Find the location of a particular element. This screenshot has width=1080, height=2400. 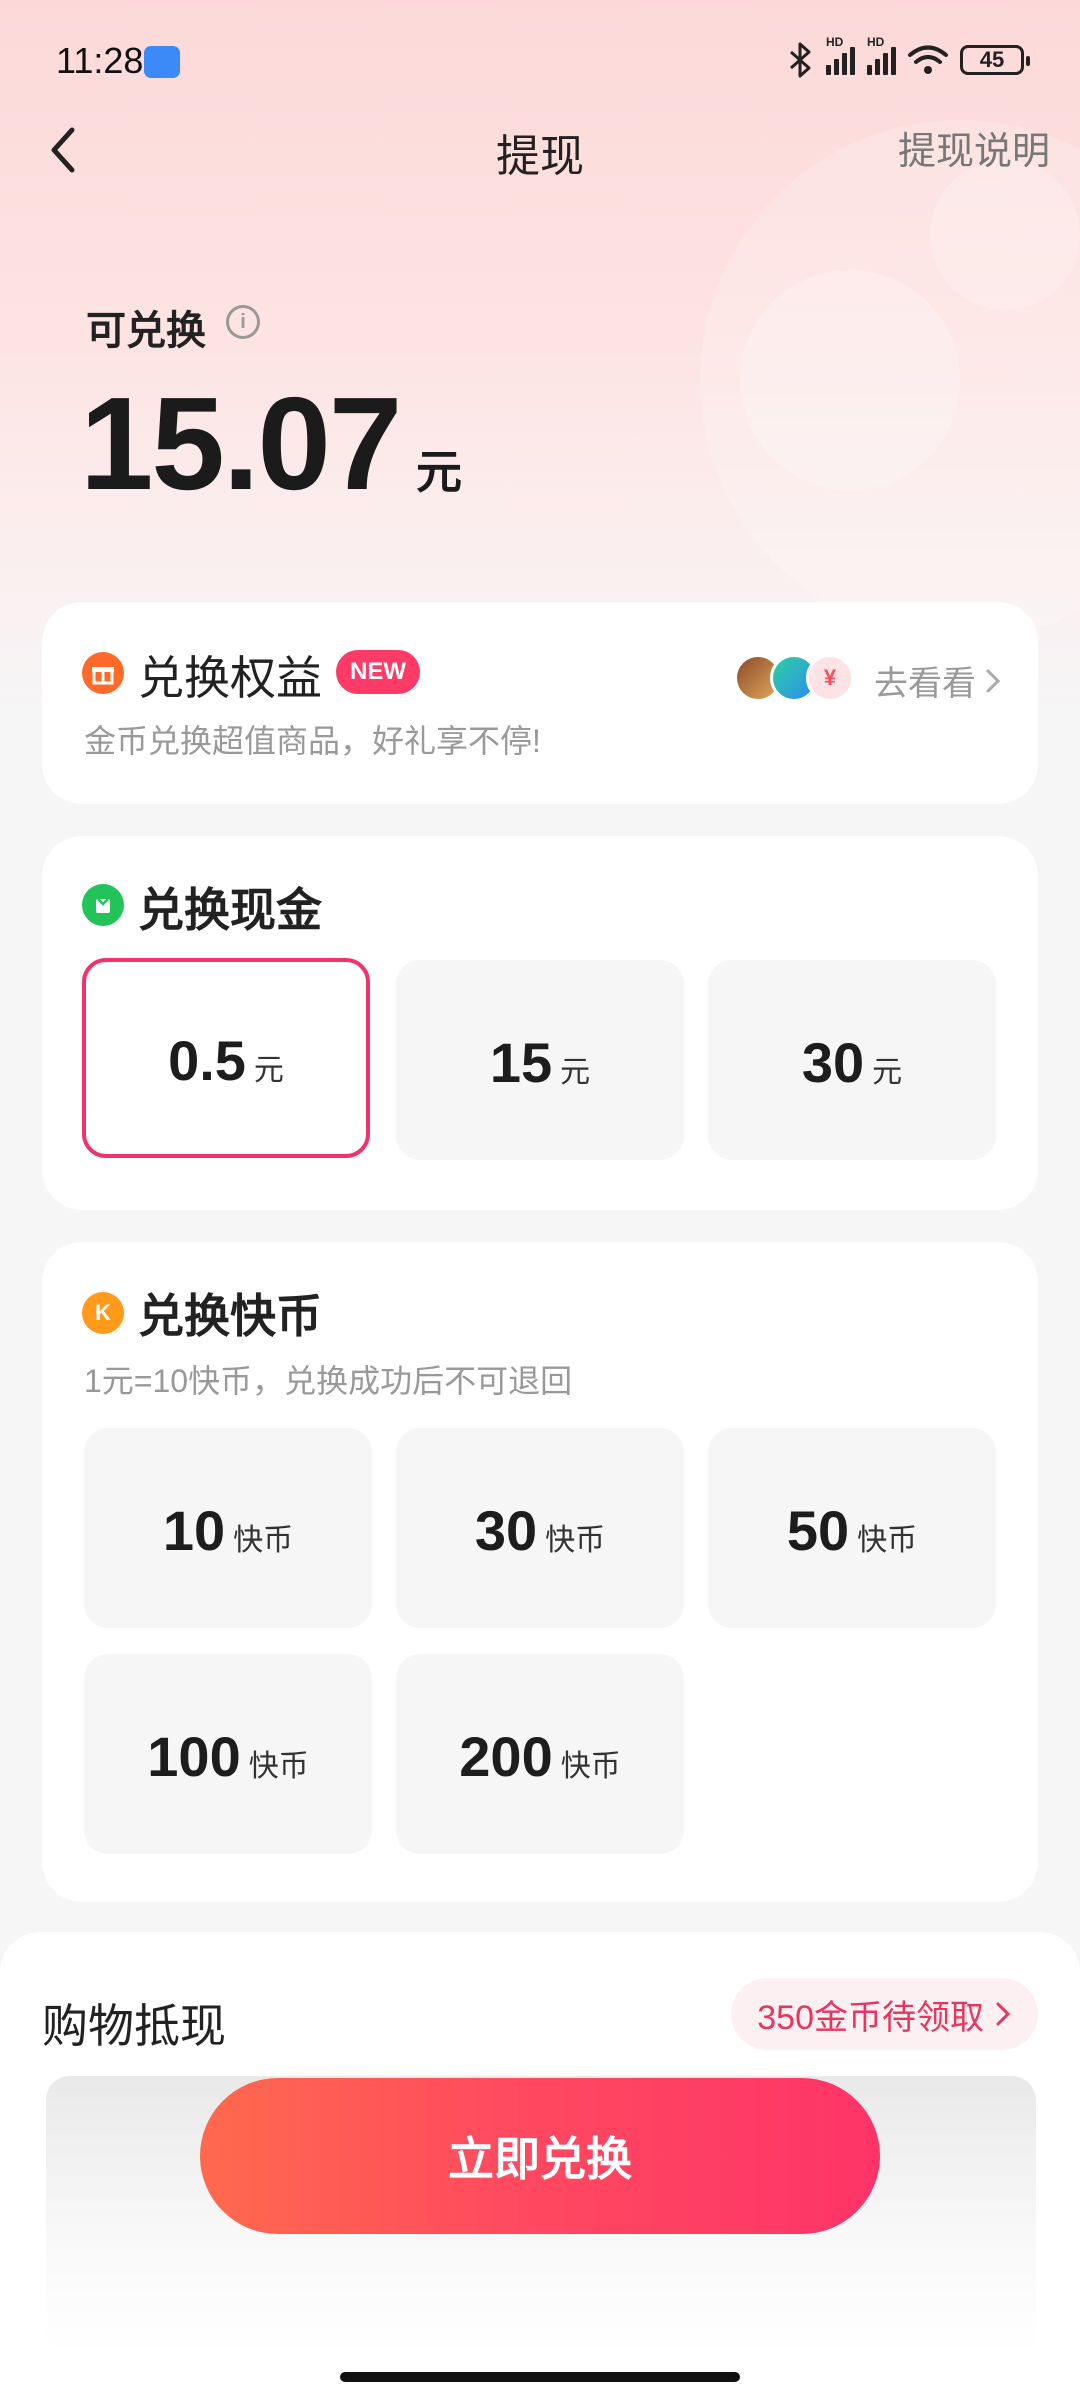

coins-pending-pill: 350金币待领取 is located at coordinates (884, 2014).